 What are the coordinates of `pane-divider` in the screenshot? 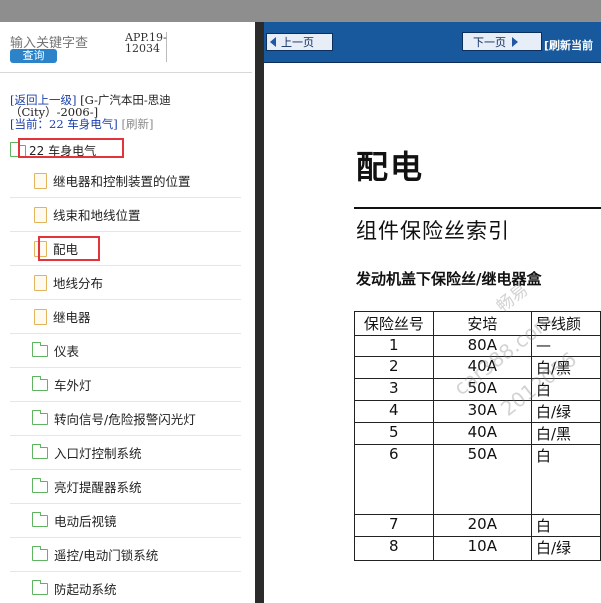 It's located at (259, 312).